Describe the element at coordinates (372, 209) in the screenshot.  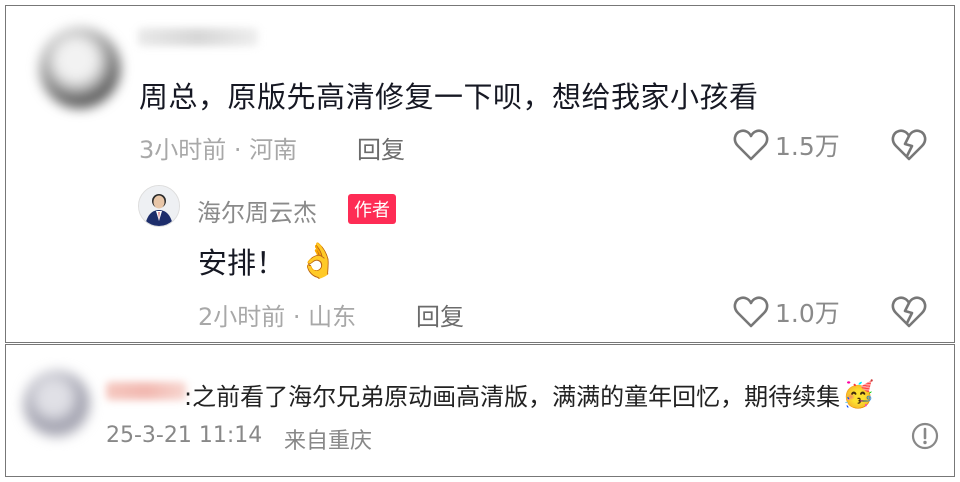
I see `author-badge: 作者` at that location.